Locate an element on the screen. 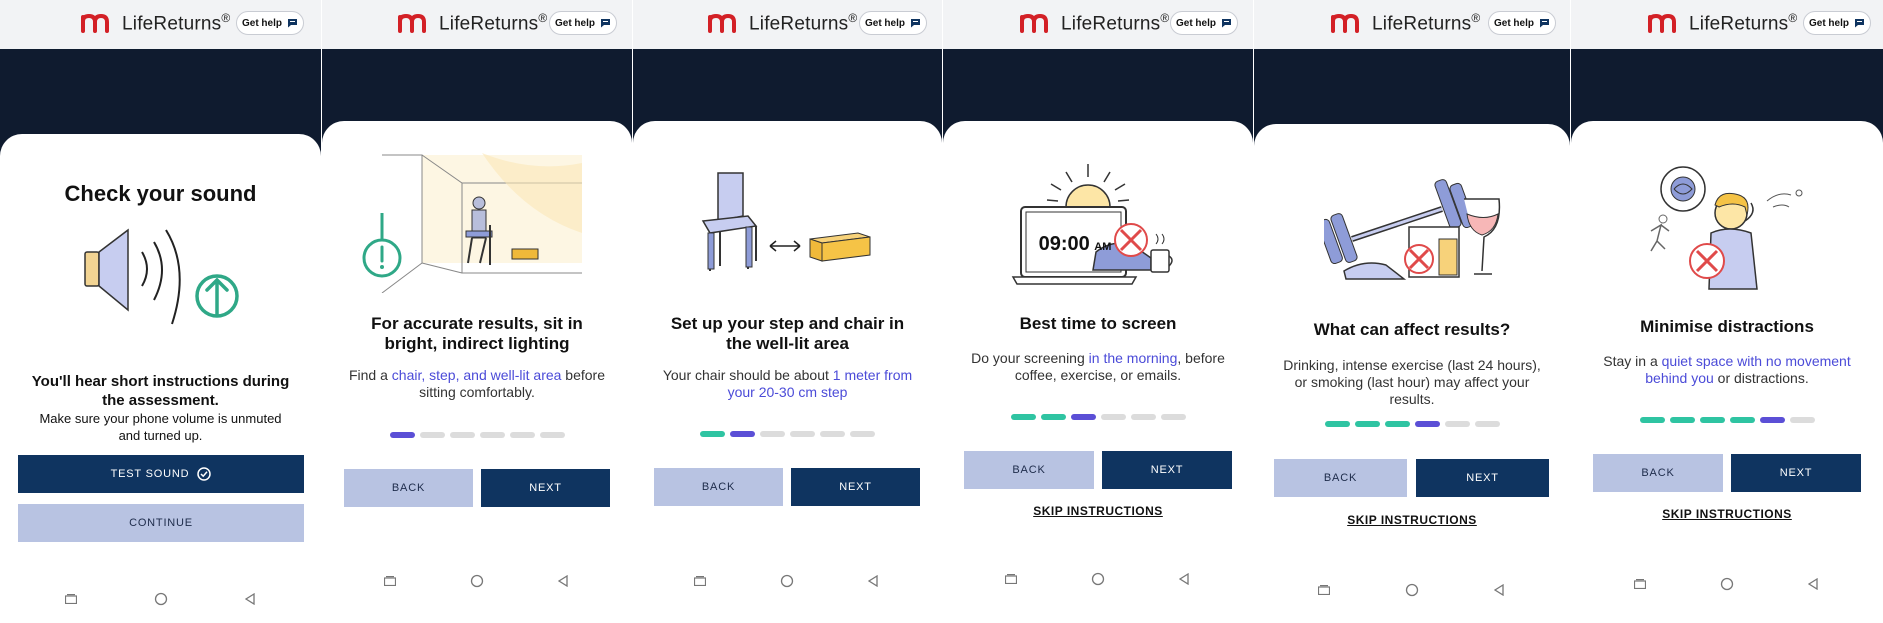 The height and width of the screenshot is (623, 1883). chair-and-step-icon is located at coordinates (786, 221).